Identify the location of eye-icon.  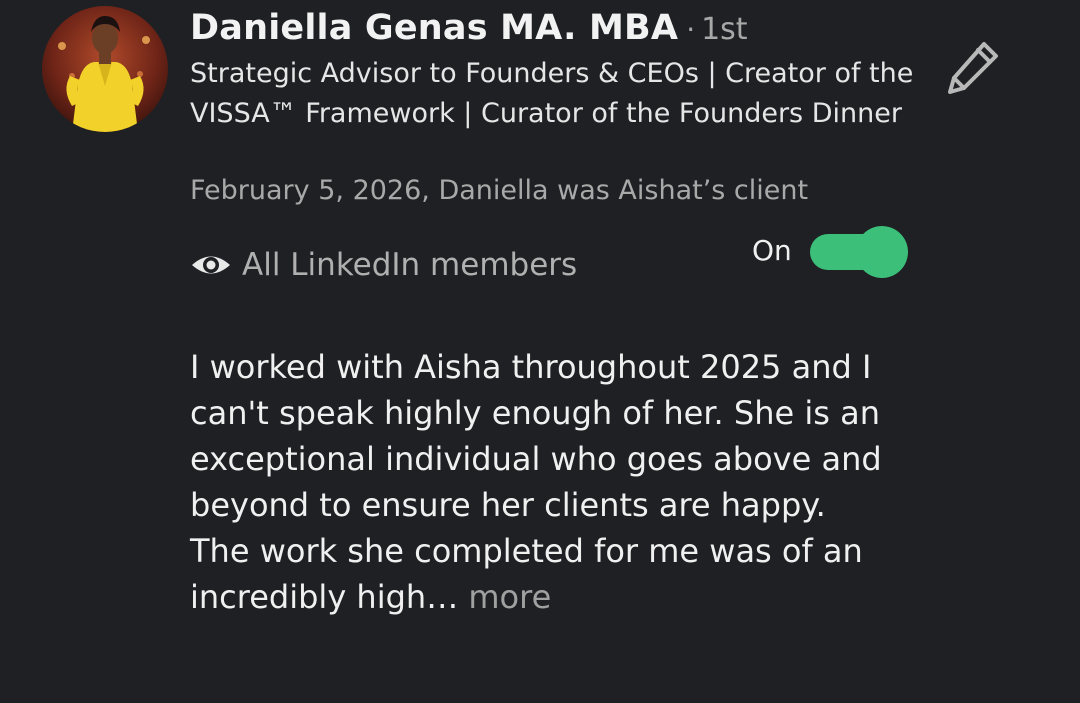
(211, 265).